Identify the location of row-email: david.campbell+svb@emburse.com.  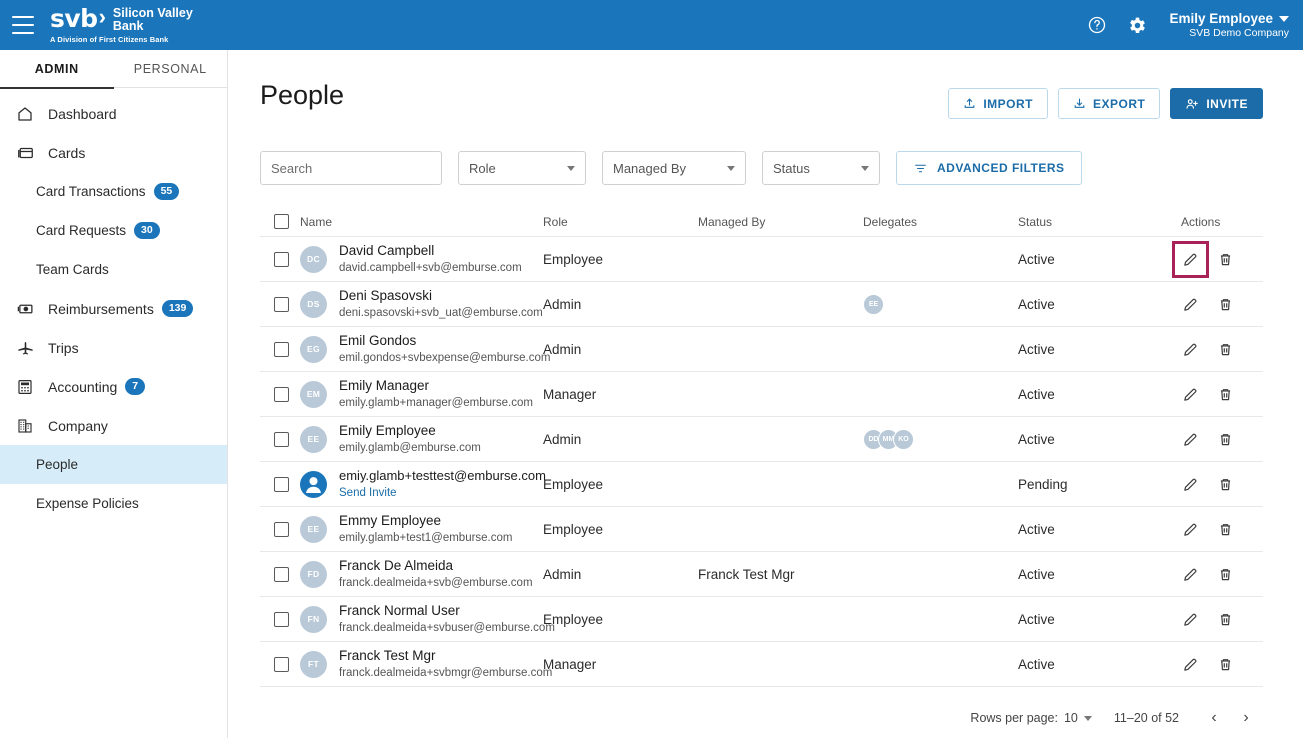
(430, 268).